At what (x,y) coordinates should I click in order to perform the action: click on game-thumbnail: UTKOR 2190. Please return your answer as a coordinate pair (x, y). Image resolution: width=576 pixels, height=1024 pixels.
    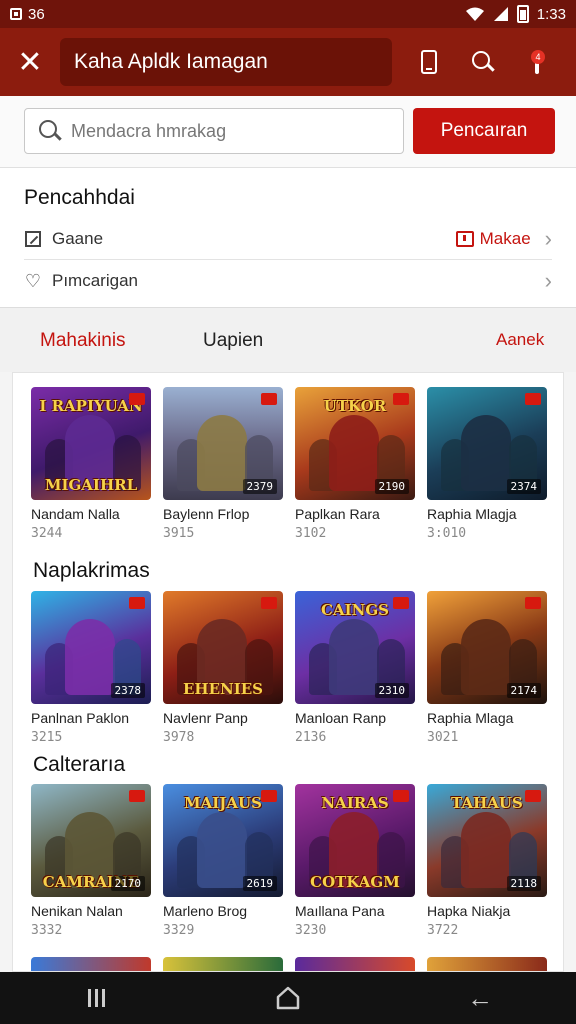
    Looking at the image, I should click on (355, 443).